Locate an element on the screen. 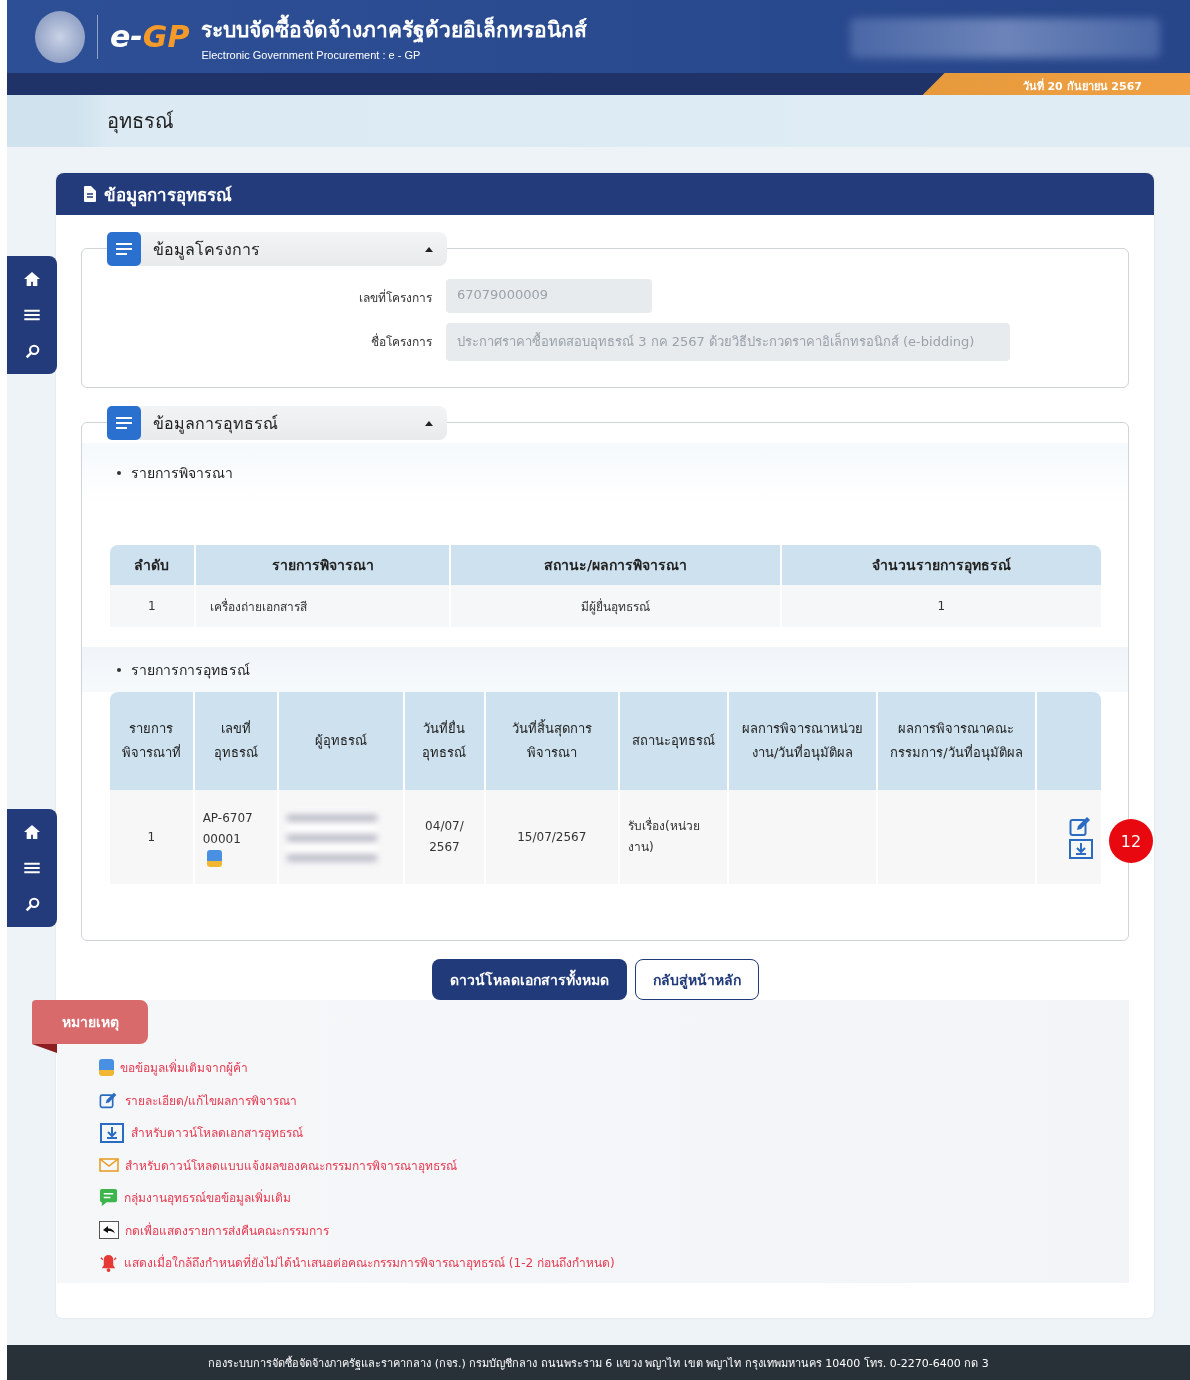 This screenshot has width=1190, height=1380. legend-text: กดเพื่อแสดงรายการส่งคืนคณะกรรมการ is located at coordinates (227, 1230).